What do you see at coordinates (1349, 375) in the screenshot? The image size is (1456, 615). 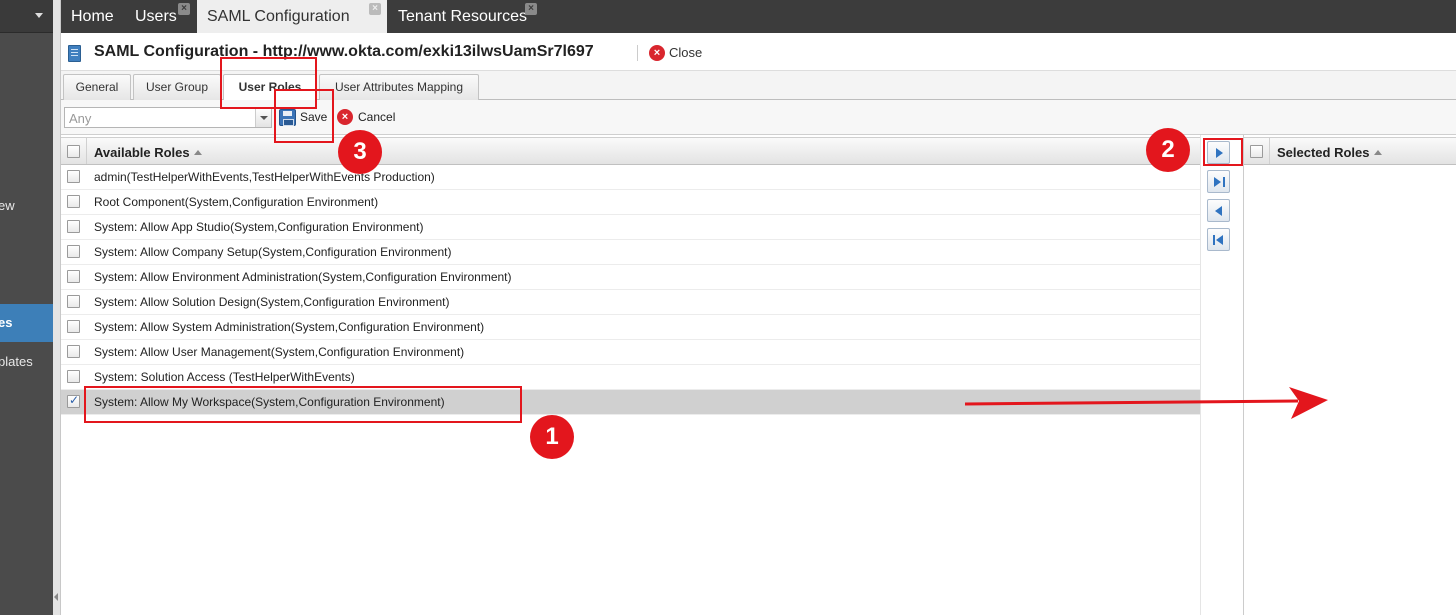 I see `selected-roles-grid: Selected Roles` at bounding box center [1349, 375].